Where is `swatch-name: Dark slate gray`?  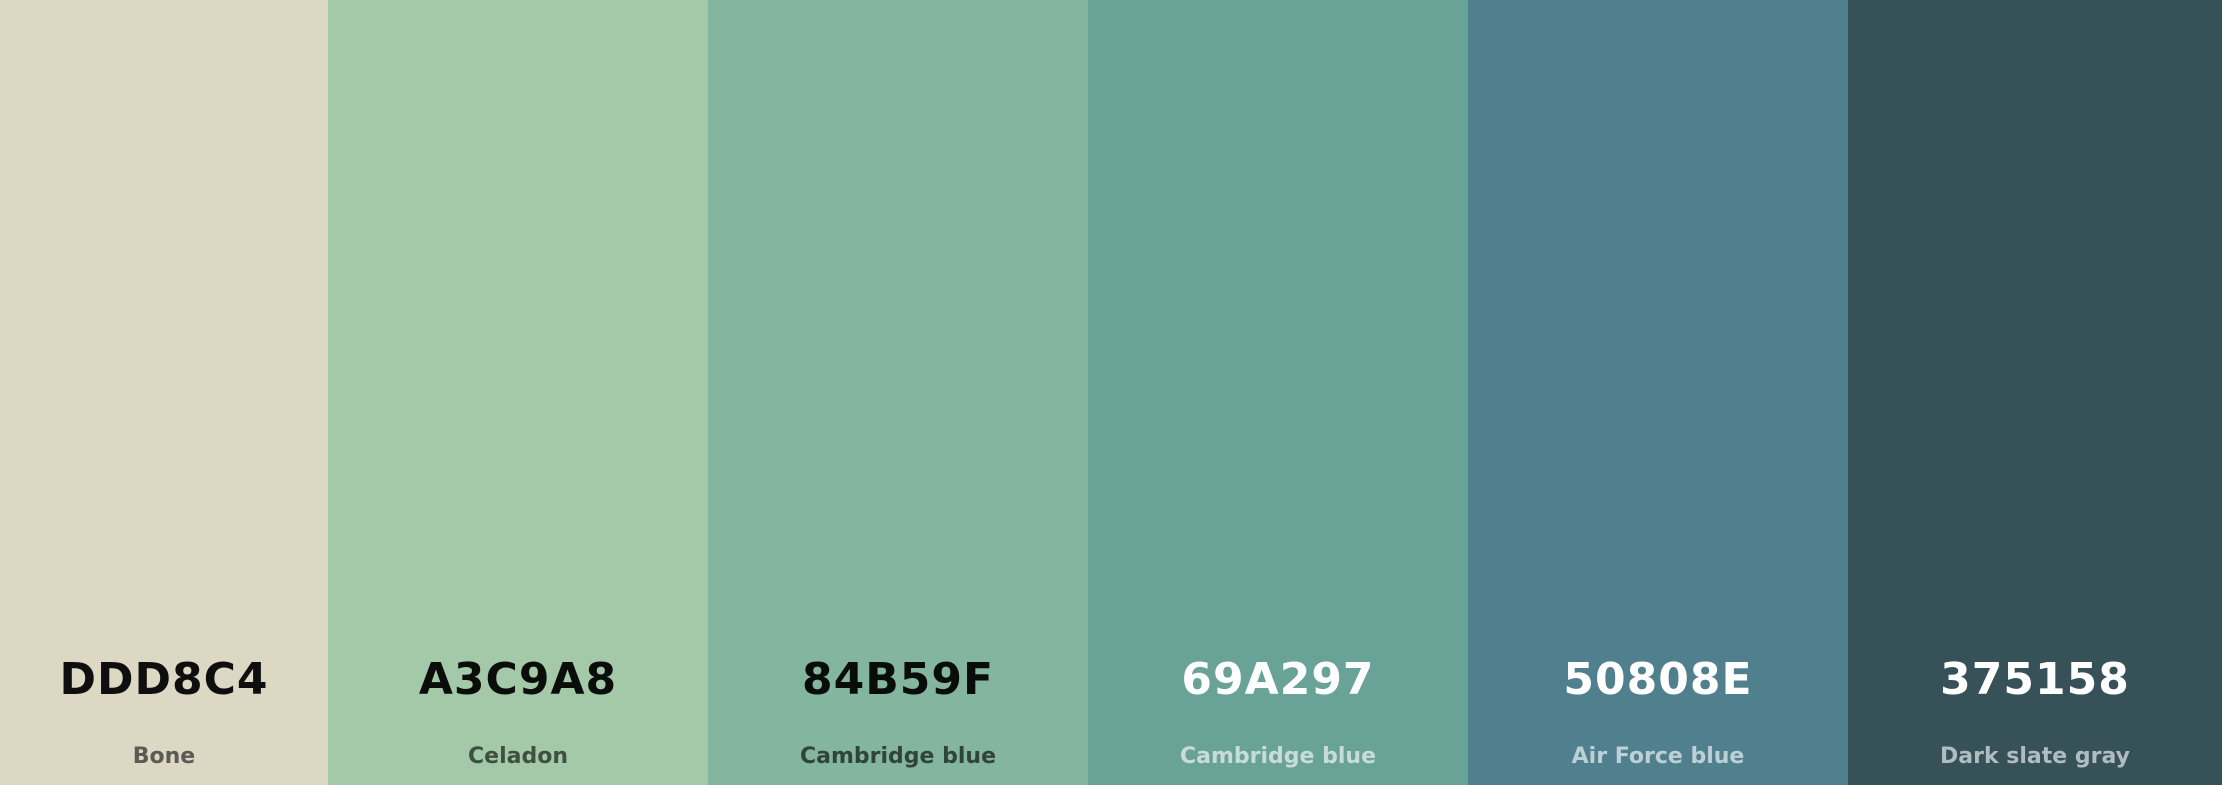 swatch-name: Dark slate gray is located at coordinates (2035, 757).